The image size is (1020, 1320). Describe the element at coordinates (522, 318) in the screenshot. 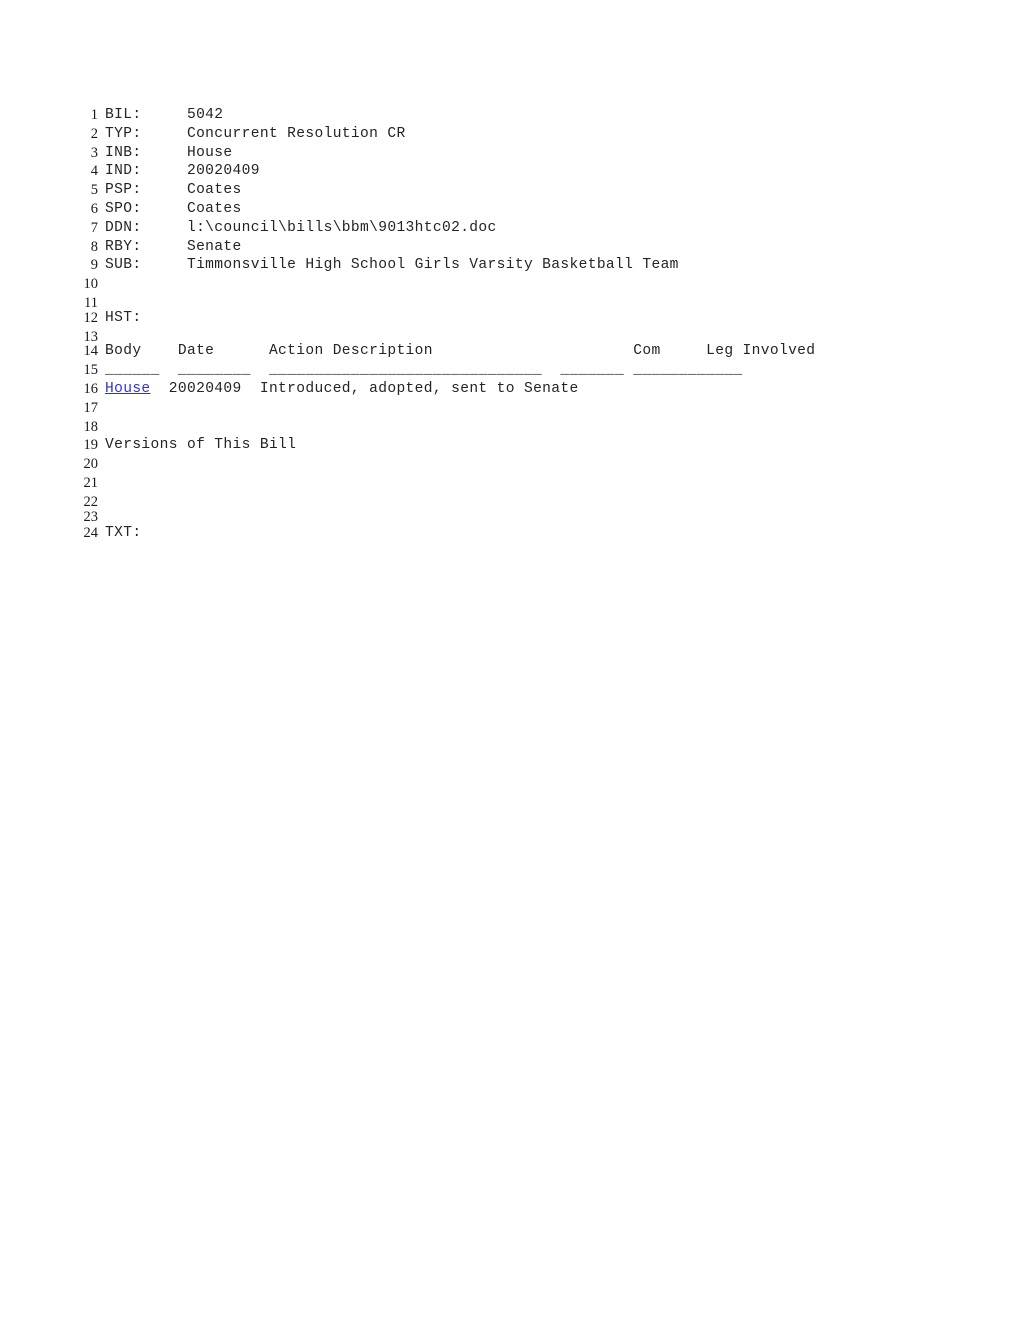

I see `source-line: 12 HST:` at that location.